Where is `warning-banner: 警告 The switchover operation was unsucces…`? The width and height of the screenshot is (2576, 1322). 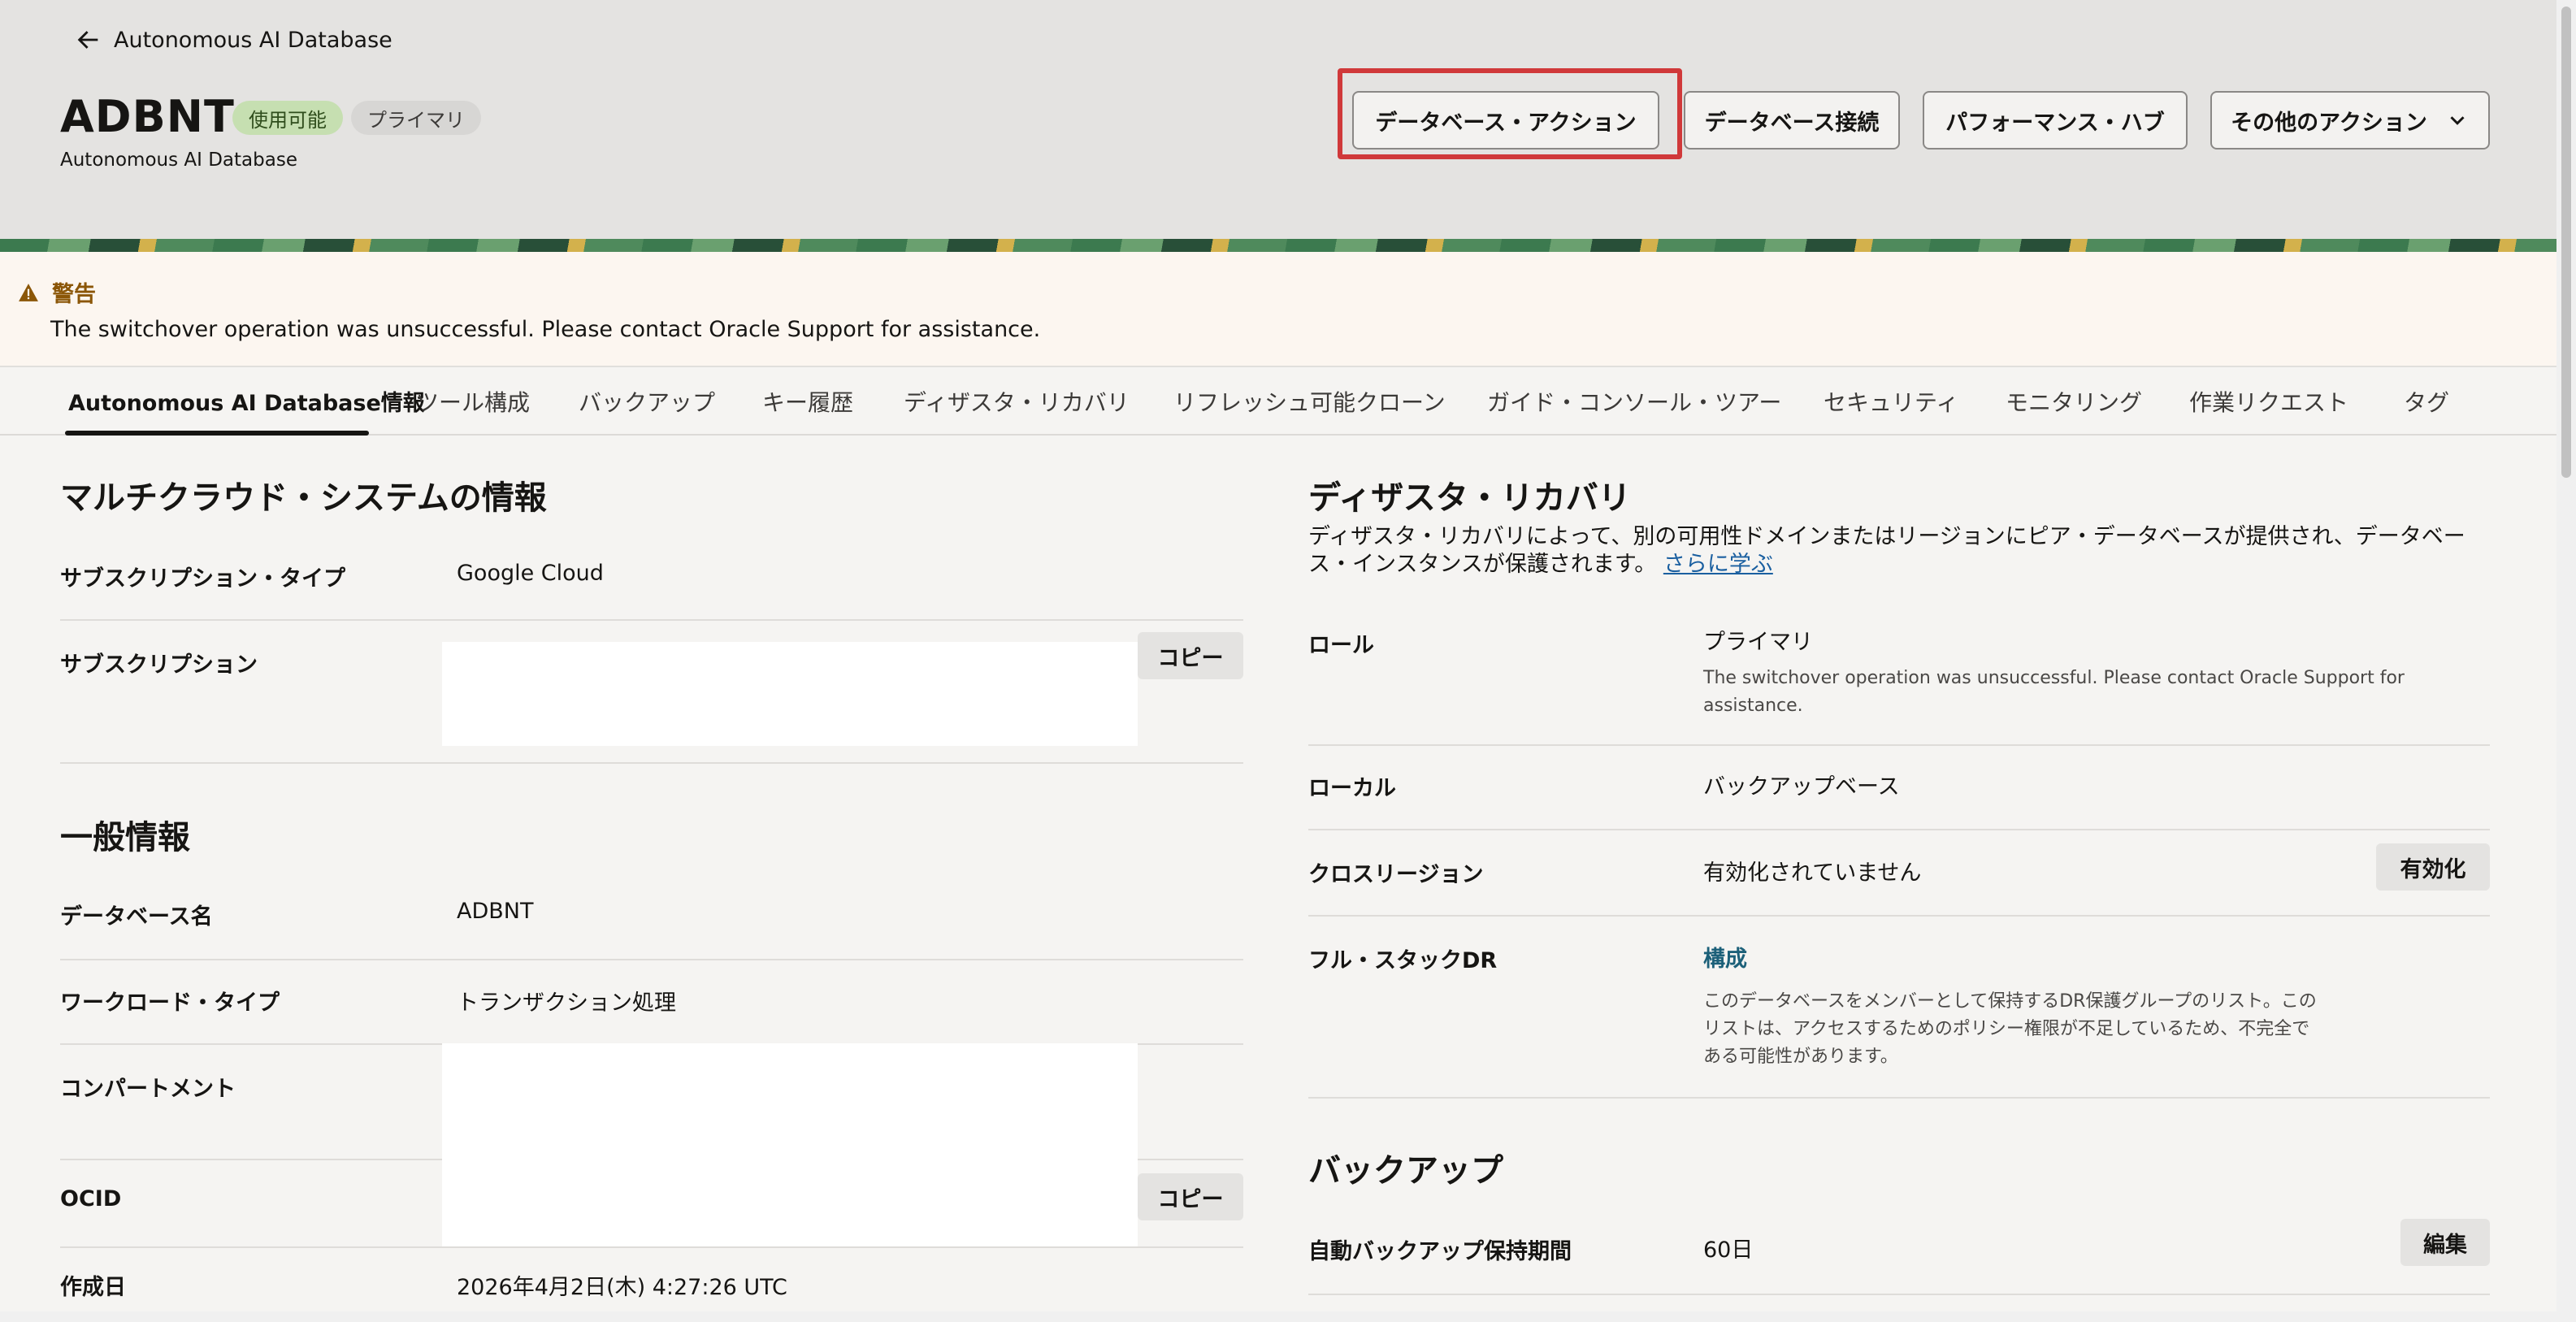 warning-banner: 警告 The switchover operation was unsucces… is located at coordinates (1278, 310).